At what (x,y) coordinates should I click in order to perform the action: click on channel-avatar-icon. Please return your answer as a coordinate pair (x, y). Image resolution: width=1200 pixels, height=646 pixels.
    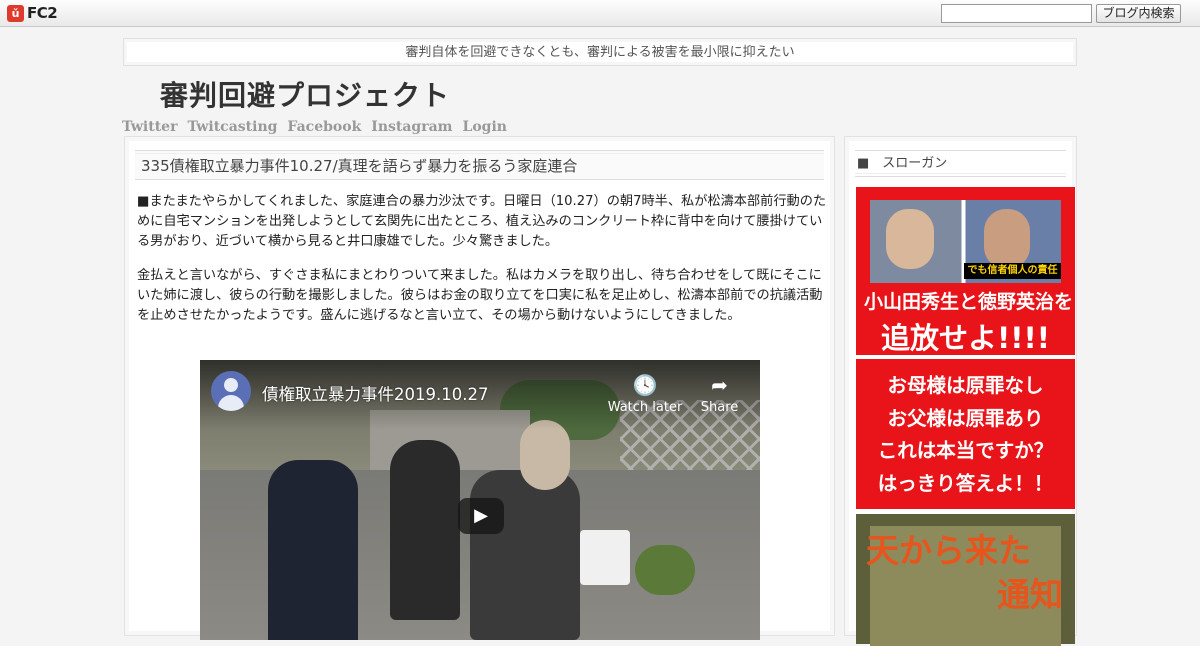
    Looking at the image, I should click on (231, 391).